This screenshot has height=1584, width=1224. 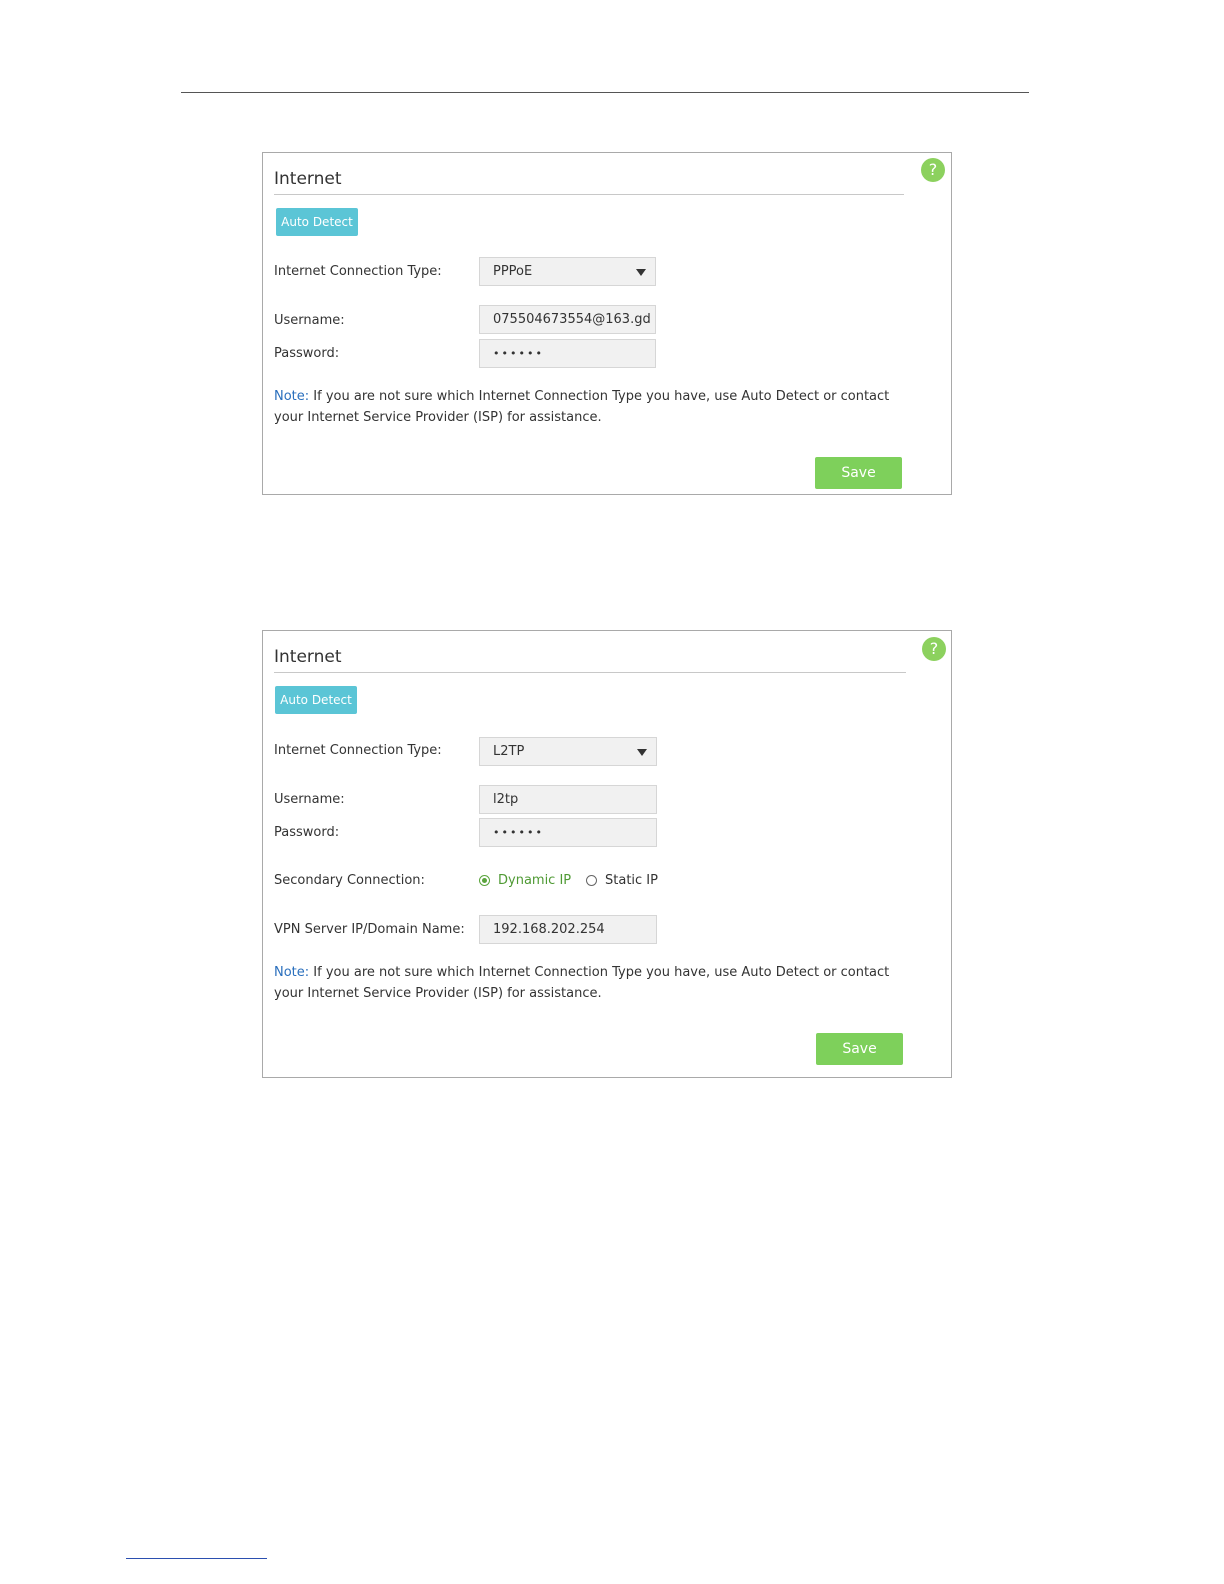 I want to click on username-input: 075504673554@163.gd, so click(x=567, y=319).